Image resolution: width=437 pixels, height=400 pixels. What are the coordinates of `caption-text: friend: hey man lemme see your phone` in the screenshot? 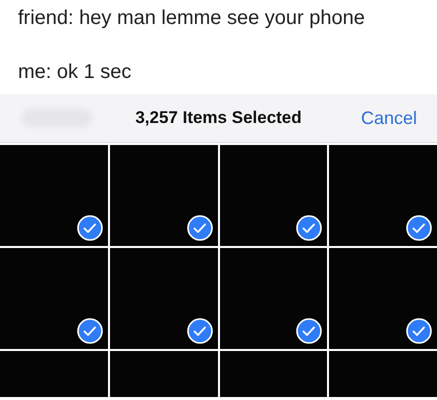 It's located at (192, 18).